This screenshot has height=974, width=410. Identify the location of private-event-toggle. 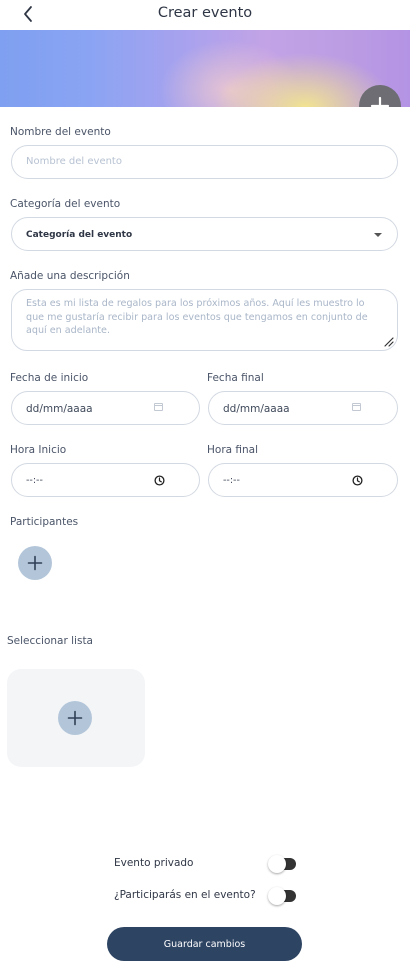
(282, 864).